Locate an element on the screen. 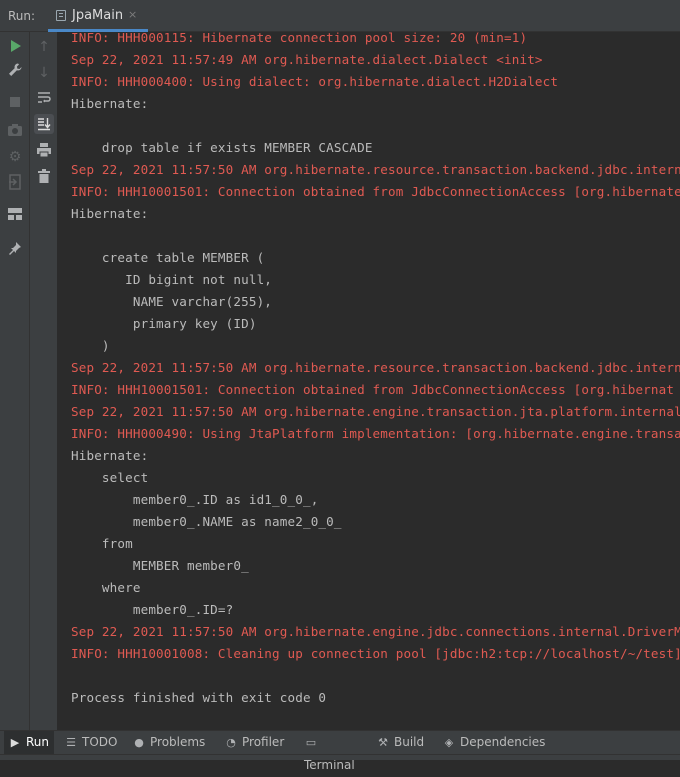 The height and width of the screenshot is (777, 680). tool-tab-build: ⚒ Build is located at coordinates (403, 743).